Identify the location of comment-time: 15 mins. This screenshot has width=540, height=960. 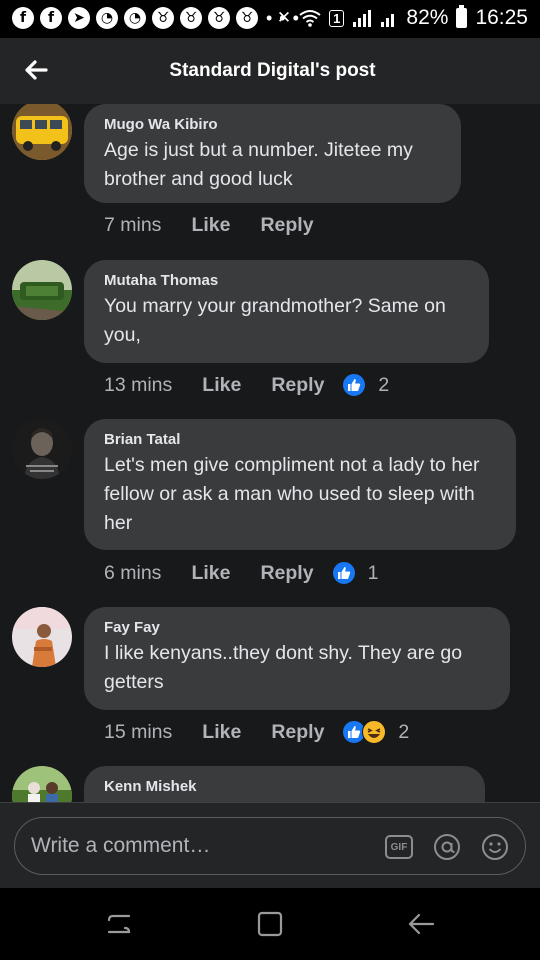
(138, 731).